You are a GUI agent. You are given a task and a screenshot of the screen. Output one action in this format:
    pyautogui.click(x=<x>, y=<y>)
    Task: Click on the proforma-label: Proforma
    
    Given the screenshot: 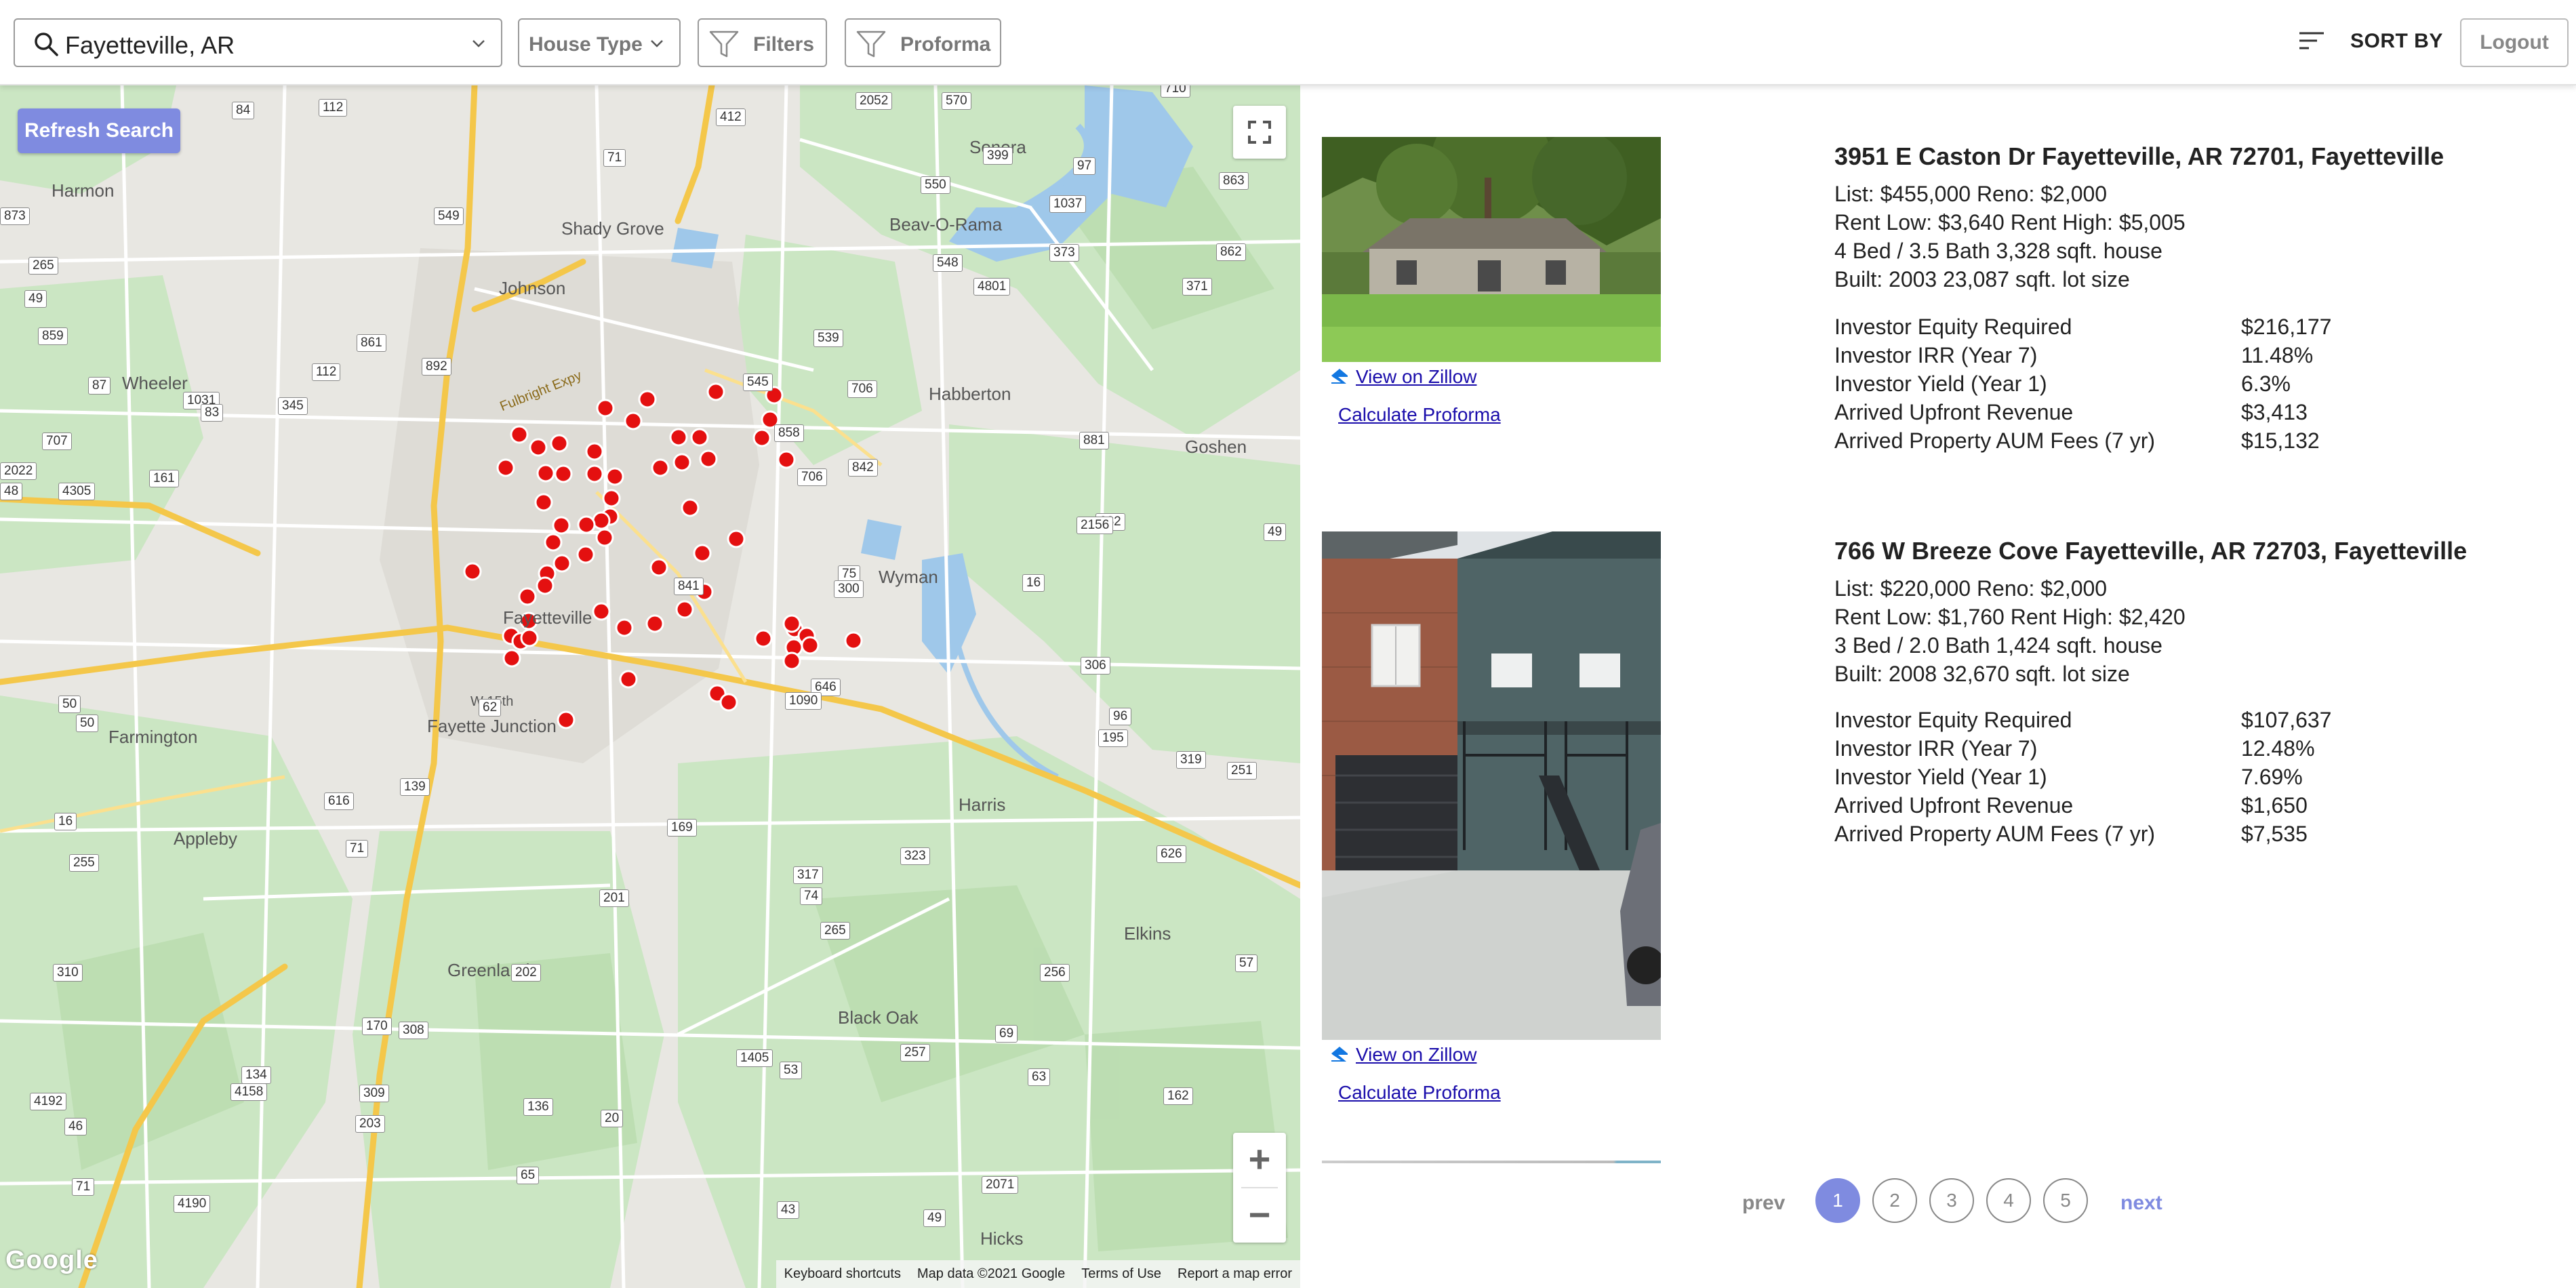 What is the action you would take?
    pyautogui.click(x=945, y=44)
    